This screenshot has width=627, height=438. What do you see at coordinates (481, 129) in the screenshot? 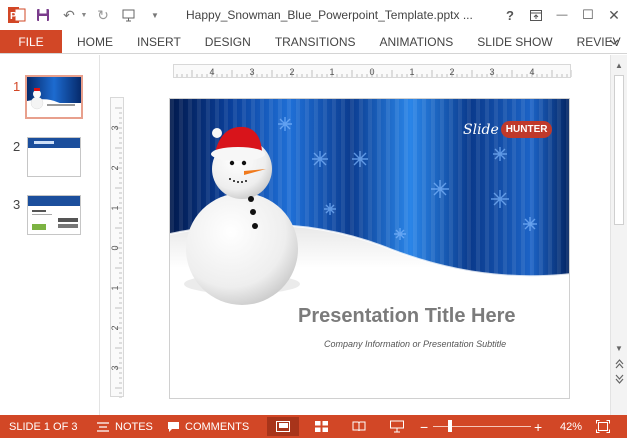
I see `logo-text-slide: Slide` at bounding box center [481, 129].